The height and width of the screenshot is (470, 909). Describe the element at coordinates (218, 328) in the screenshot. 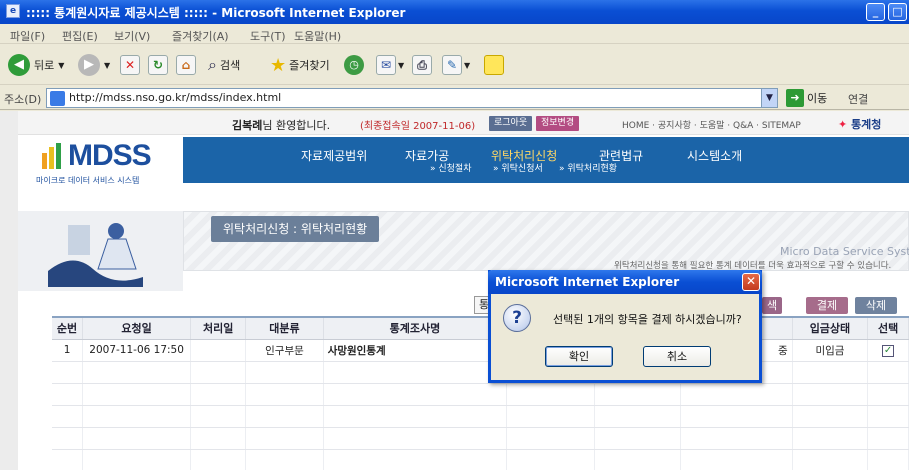

I see `col-proc-date: 처리일` at that location.